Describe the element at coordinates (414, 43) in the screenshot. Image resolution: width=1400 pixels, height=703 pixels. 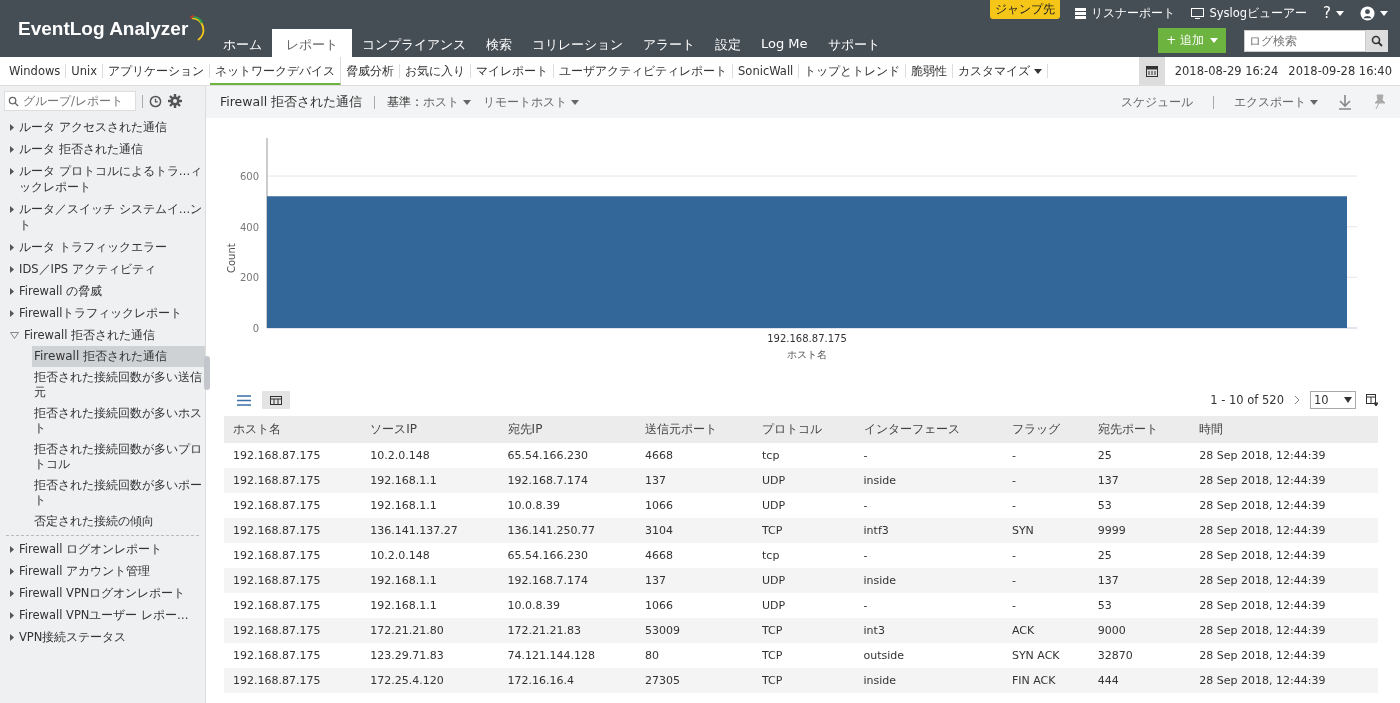
I see `nav-tab: コンプライアンス` at that location.